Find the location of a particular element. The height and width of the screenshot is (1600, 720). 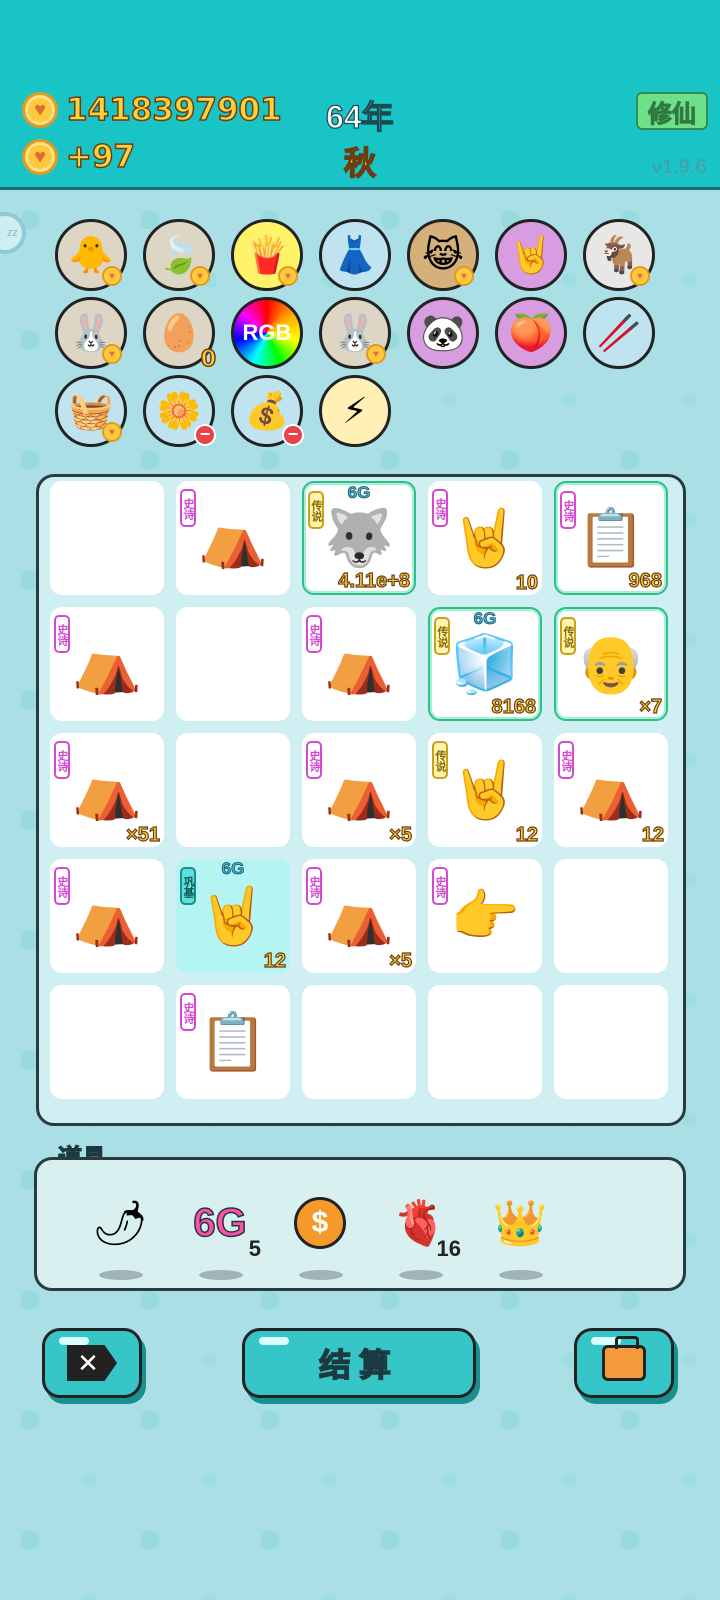

settle-button: 结算 is located at coordinates (359, 1363).